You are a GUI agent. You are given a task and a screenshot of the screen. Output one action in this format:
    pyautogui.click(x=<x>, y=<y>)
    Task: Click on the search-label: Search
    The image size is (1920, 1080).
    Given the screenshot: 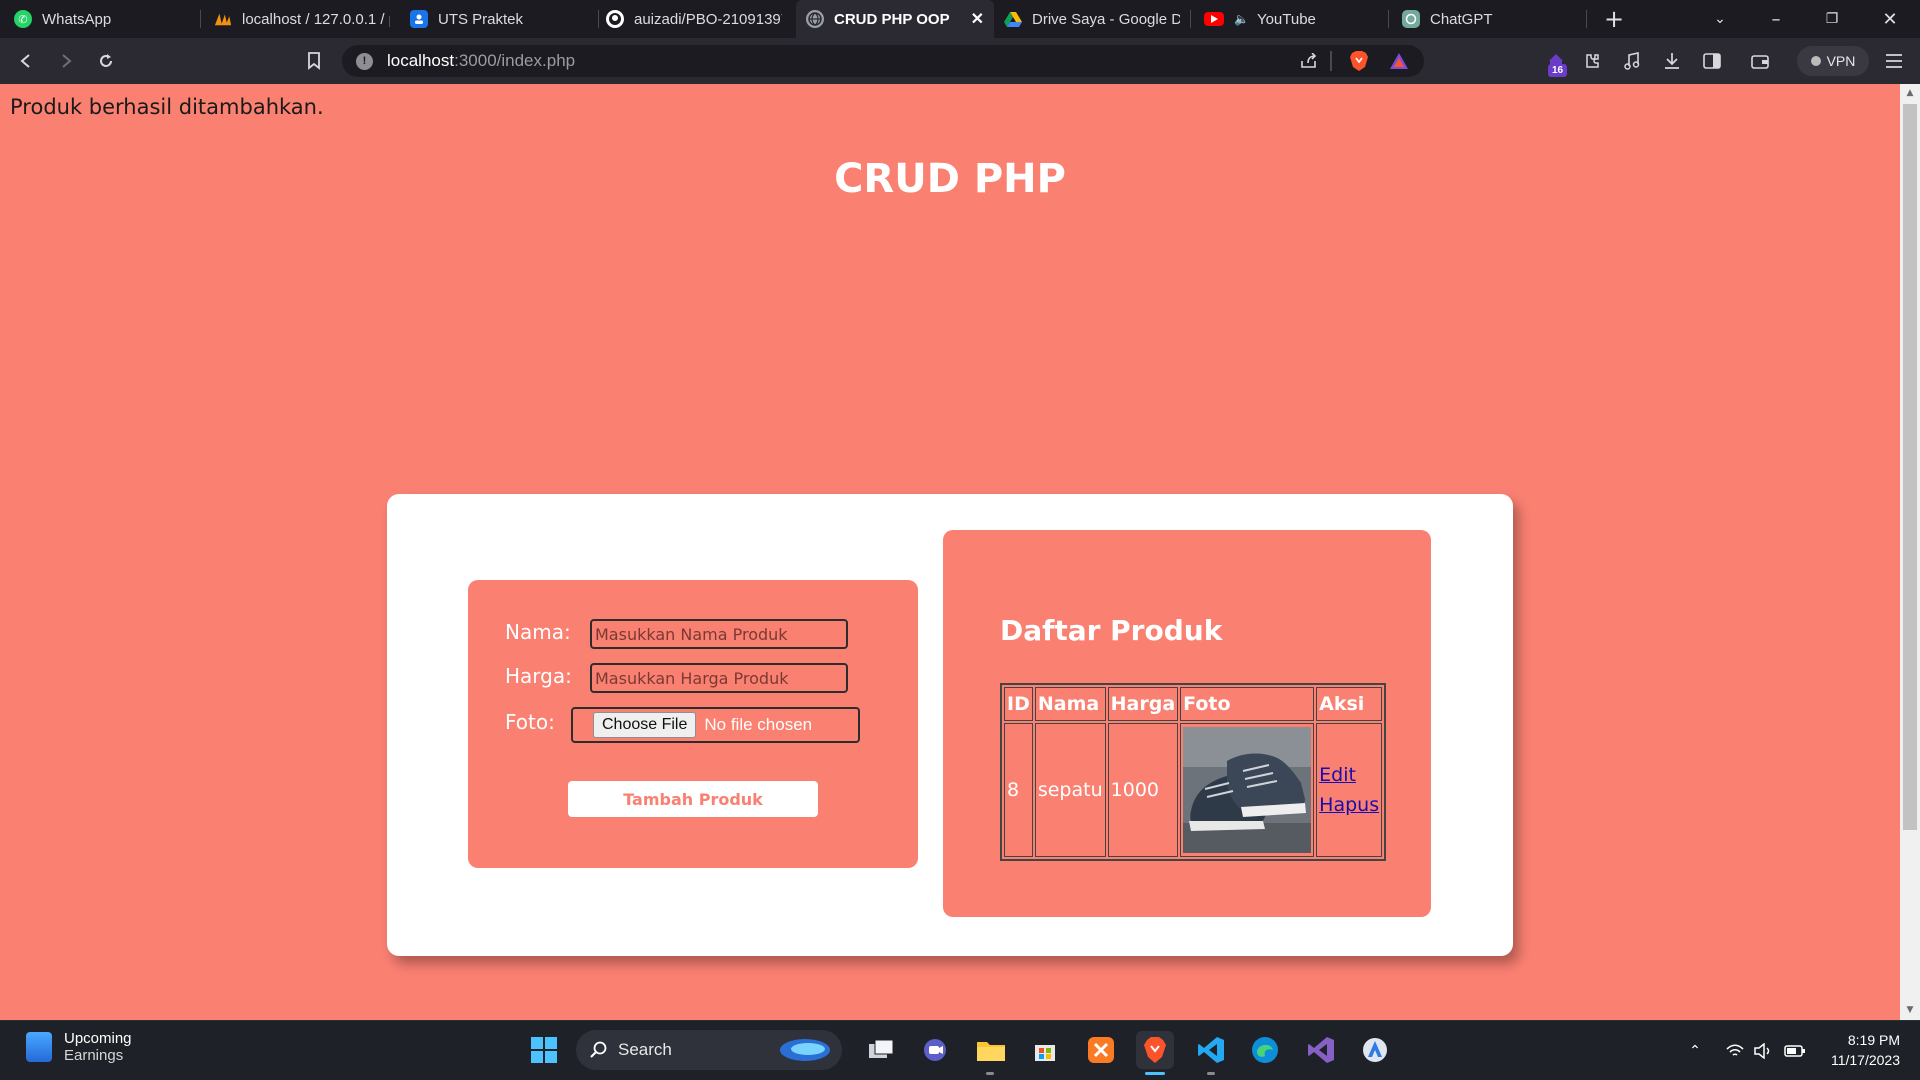 What is the action you would take?
    pyautogui.click(x=645, y=1049)
    